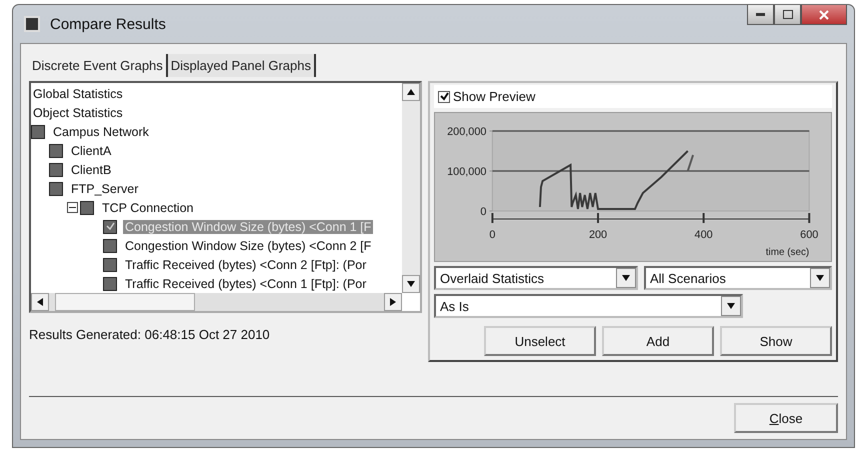 This screenshot has width=863, height=454. I want to click on app-icon, so click(32, 24).